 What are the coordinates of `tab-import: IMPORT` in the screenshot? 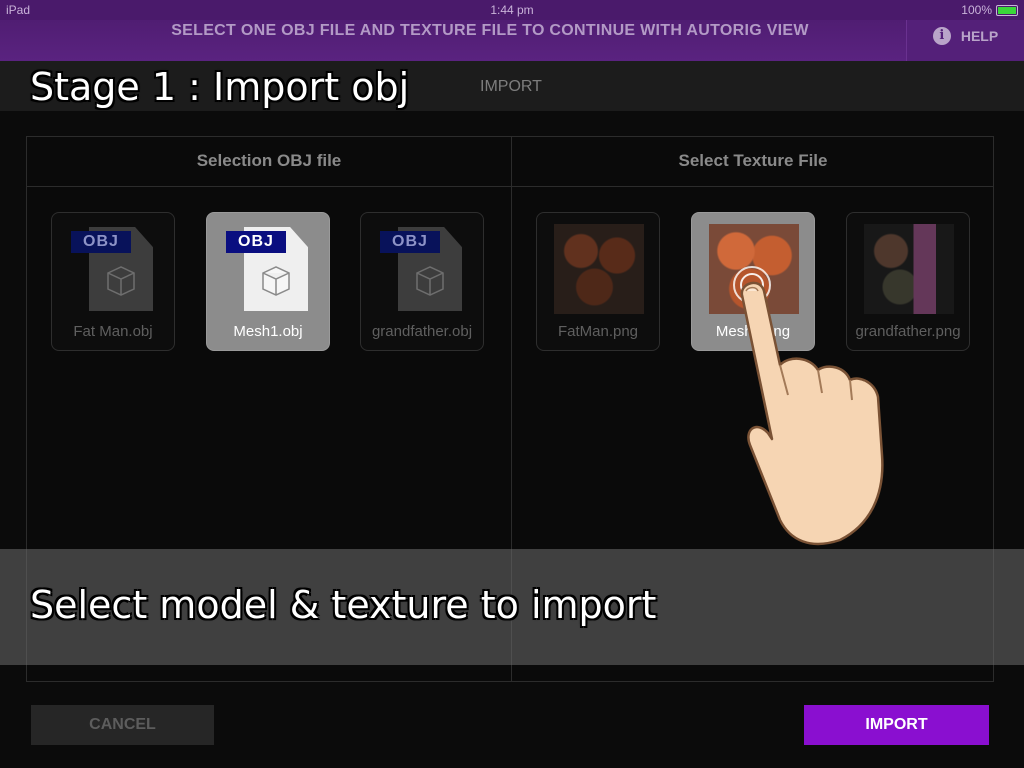 It's located at (511, 87).